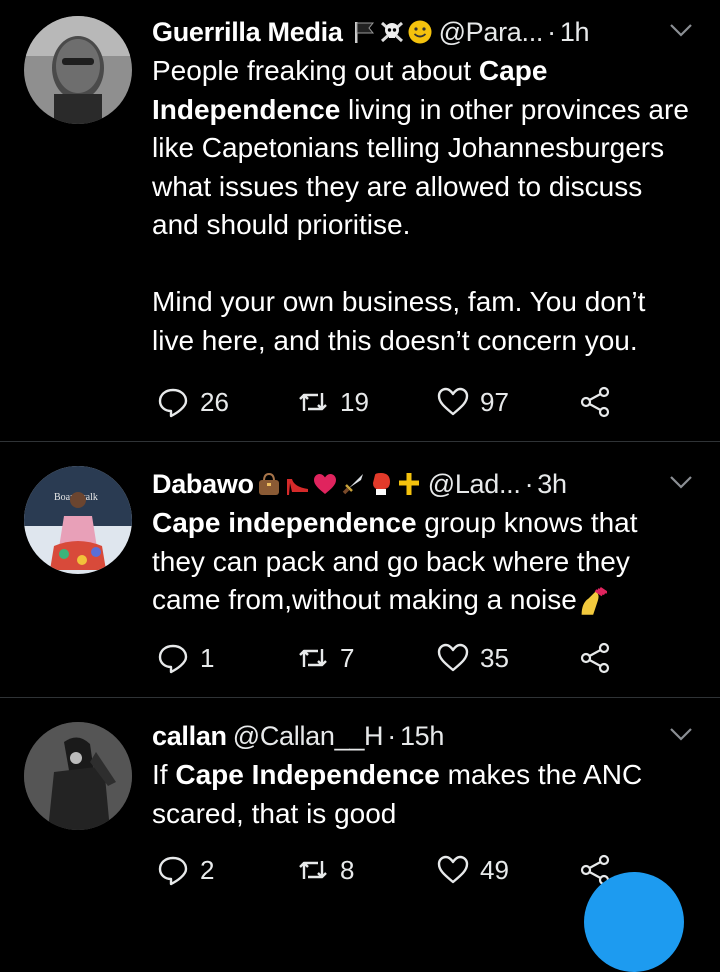 The width and height of the screenshot is (720, 972). Describe the element at coordinates (420, 32) in the screenshot. I see `smiley-icon` at that location.